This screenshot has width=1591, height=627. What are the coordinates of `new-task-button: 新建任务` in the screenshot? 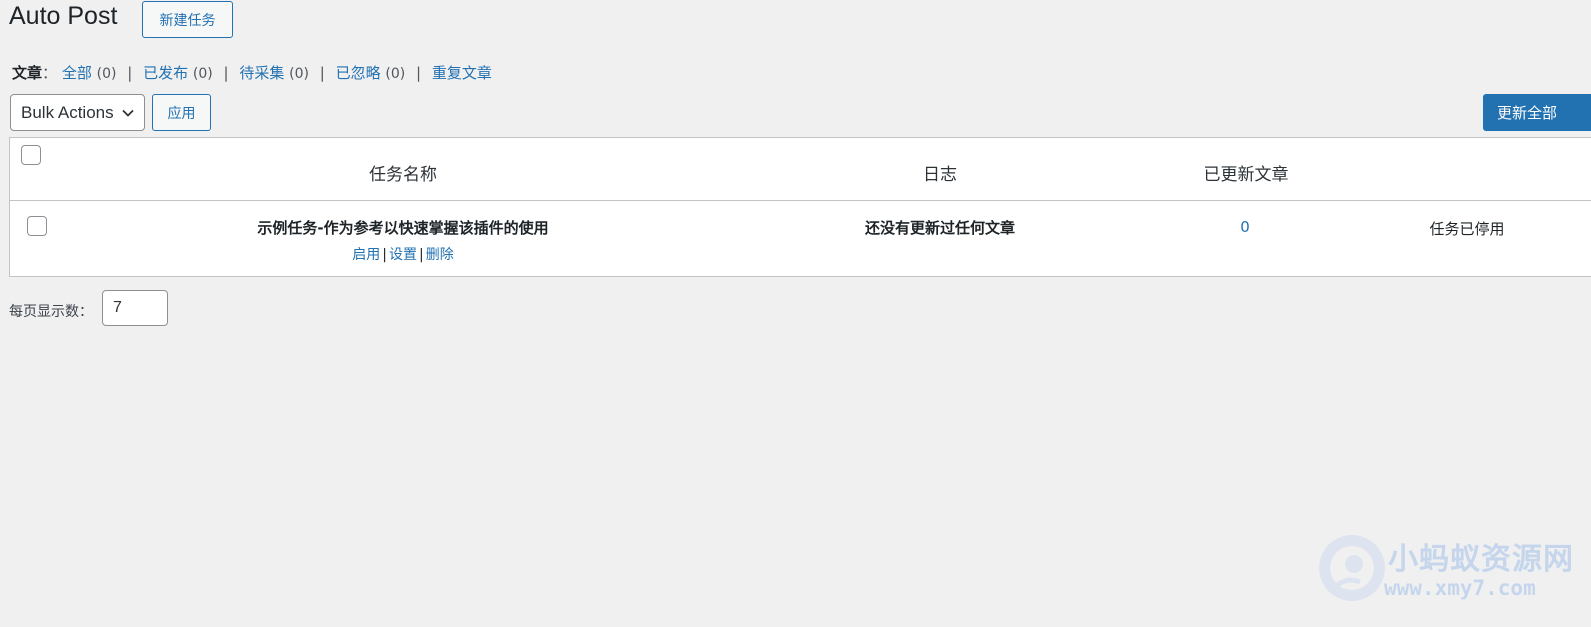 It's located at (187, 19).